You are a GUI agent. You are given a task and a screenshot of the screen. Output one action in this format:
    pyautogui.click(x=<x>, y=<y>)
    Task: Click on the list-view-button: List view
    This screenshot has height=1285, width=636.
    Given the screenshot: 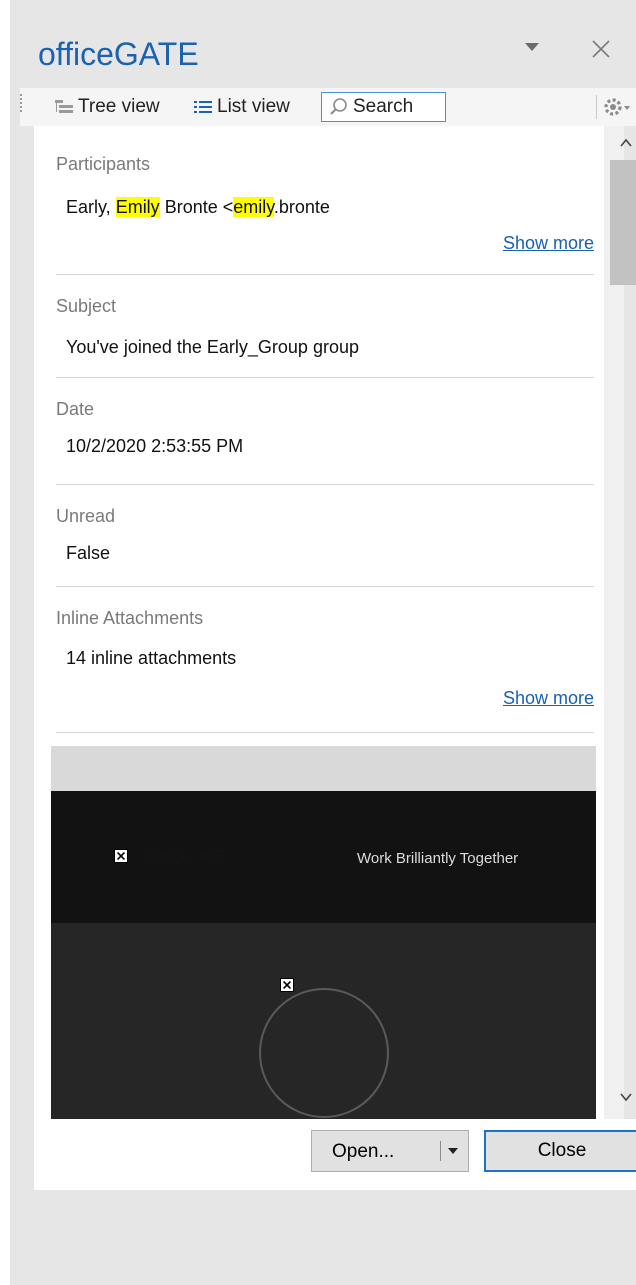 What is the action you would take?
    pyautogui.click(x=241, y=107)
    